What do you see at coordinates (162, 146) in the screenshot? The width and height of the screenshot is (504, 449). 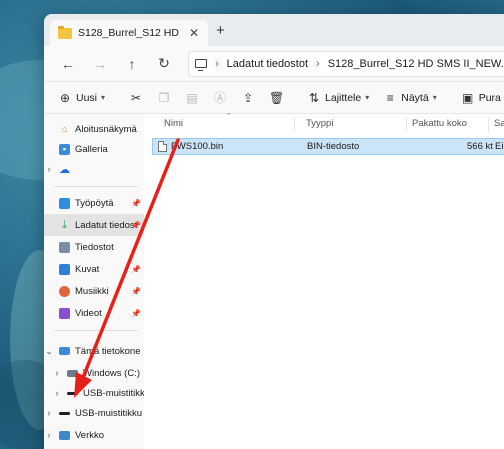 I see `file-icon` at bounding box center [162, 146].